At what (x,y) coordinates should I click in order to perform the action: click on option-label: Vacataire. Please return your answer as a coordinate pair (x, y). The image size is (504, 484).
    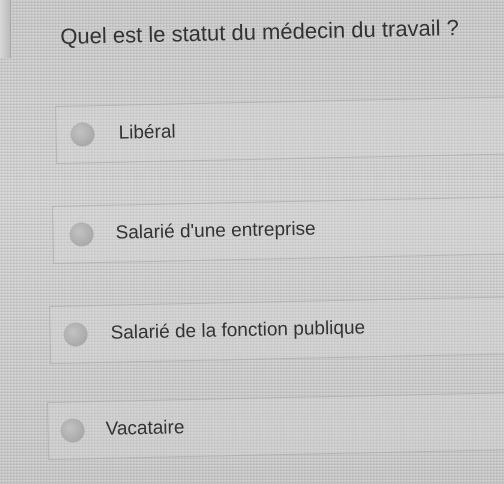
    Looking at the image, I should click on (145, 428).